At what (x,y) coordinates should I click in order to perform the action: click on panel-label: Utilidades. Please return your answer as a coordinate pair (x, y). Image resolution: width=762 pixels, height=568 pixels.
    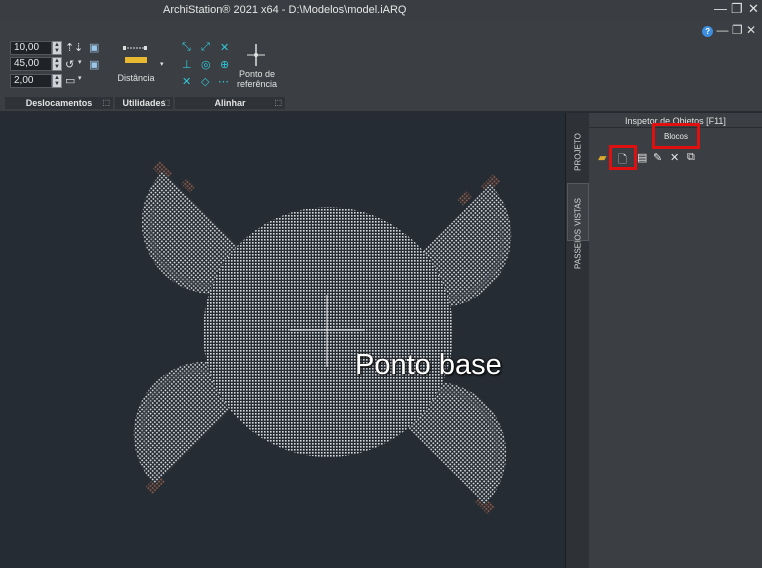
    Looking at the image, I should click on (144, 103).